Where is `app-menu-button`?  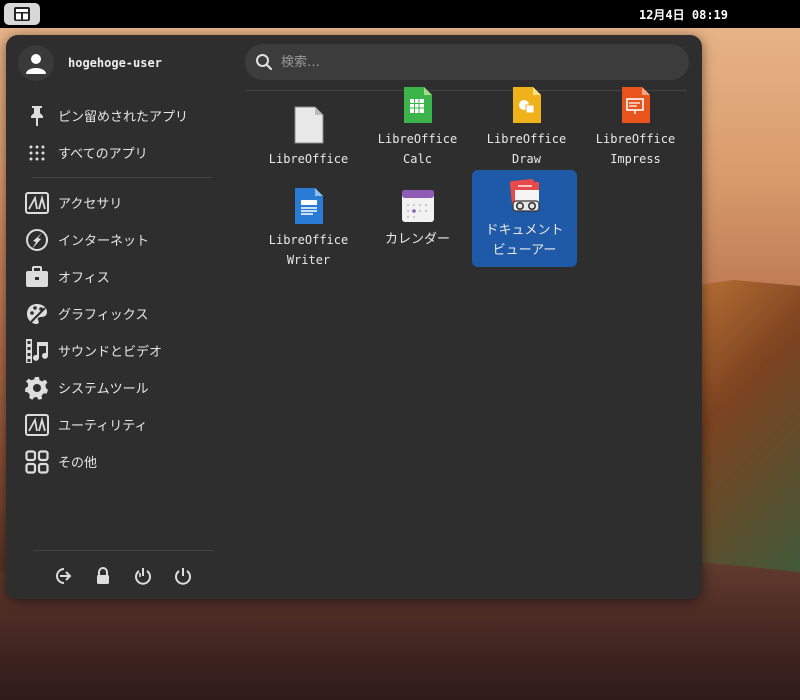 app-menu-button is located at coordinates (22, 14).